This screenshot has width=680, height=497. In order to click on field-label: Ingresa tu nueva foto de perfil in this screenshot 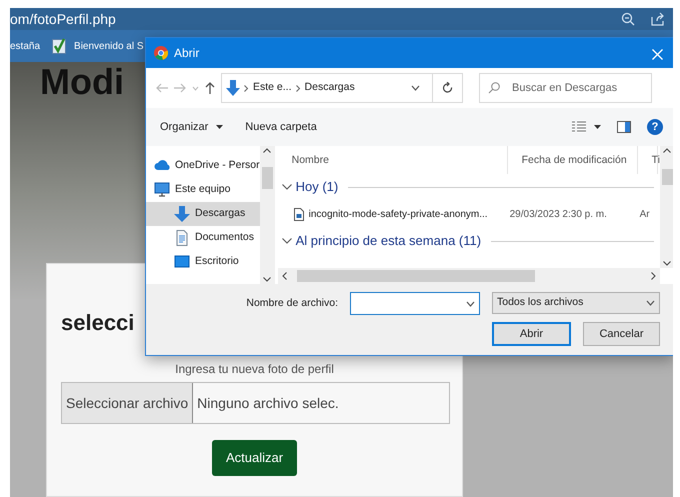, I will do `click(254, 369)`.